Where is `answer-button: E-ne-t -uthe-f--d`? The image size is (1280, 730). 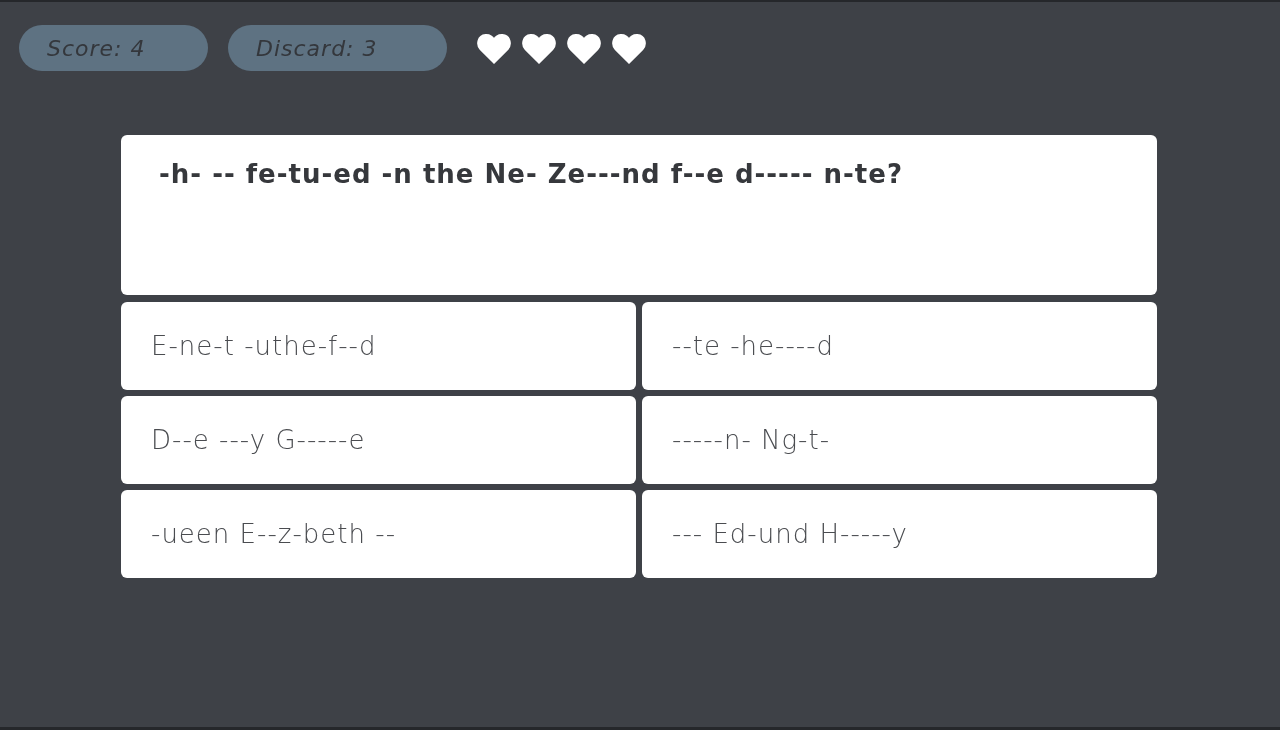 answer-button: E-ne-t -uthe-f--d is located at coordinates (378, 346).